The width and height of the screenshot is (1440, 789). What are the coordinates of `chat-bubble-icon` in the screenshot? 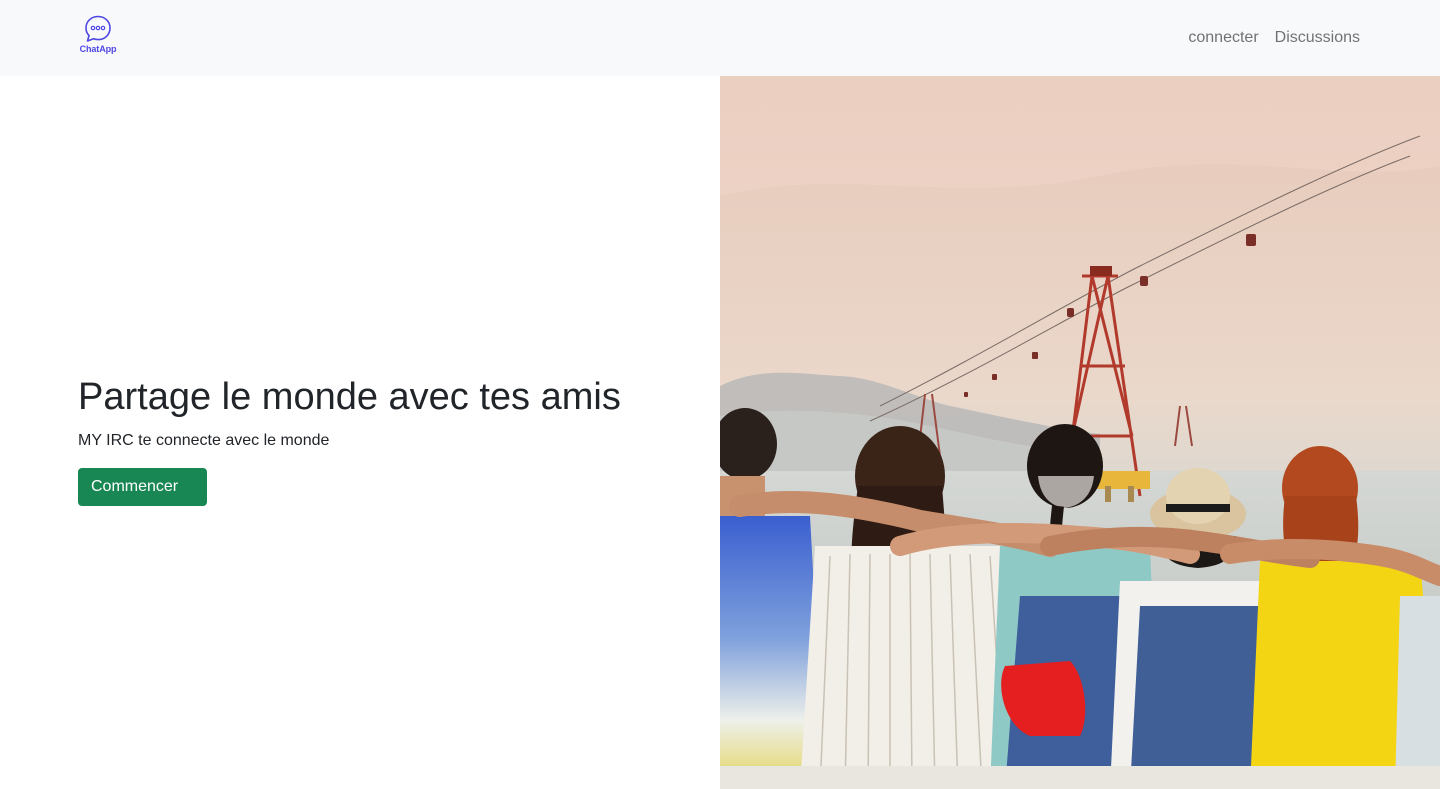 It's located at (98, 28).